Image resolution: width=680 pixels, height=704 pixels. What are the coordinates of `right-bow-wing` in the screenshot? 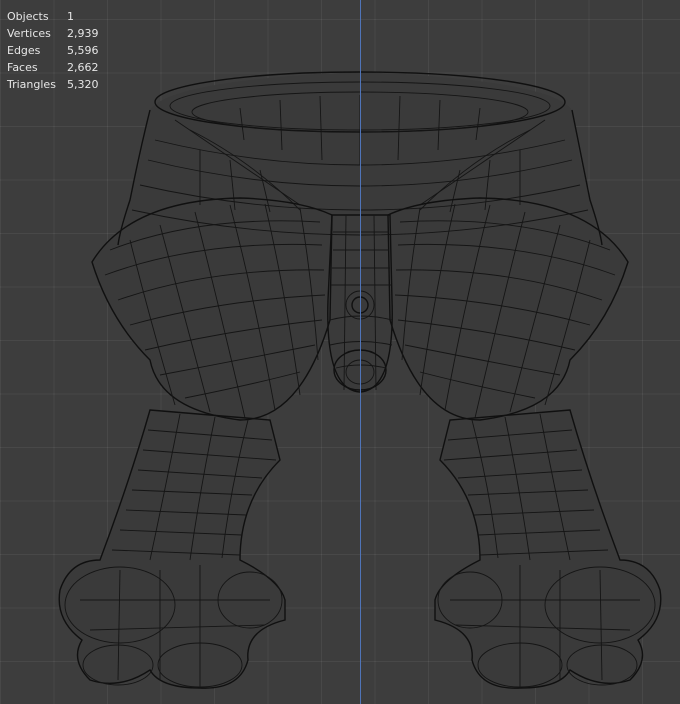 It's located at (508, 309).